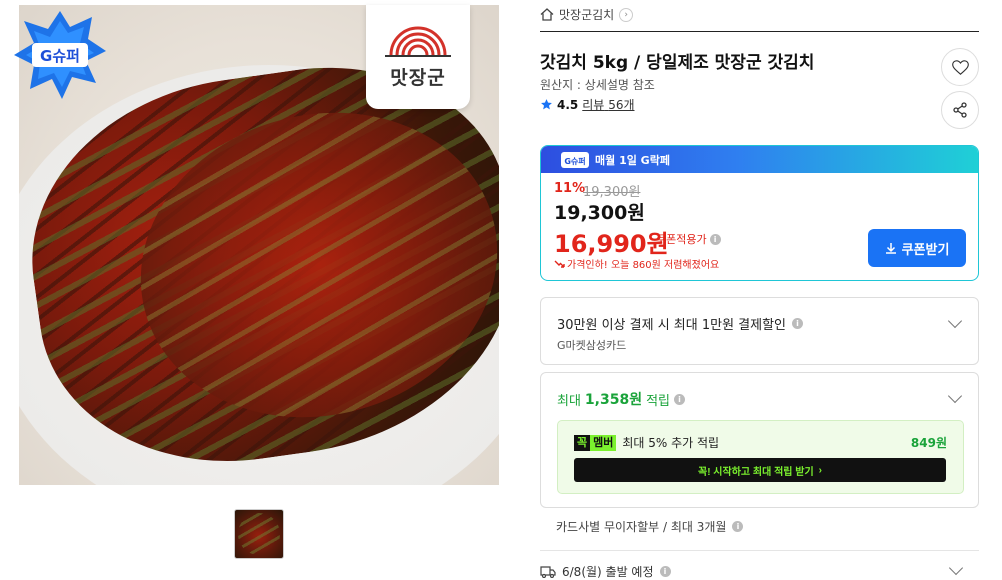  Describe the element at coordinates (759, 159) in the screenshot. I see `deal-header: G슈퍼 매월 1일 G락페` at that location.